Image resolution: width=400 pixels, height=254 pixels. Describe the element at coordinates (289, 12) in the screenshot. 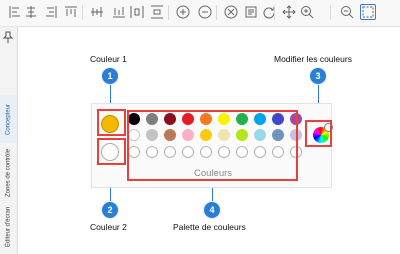

I see `move-icon` at that location.